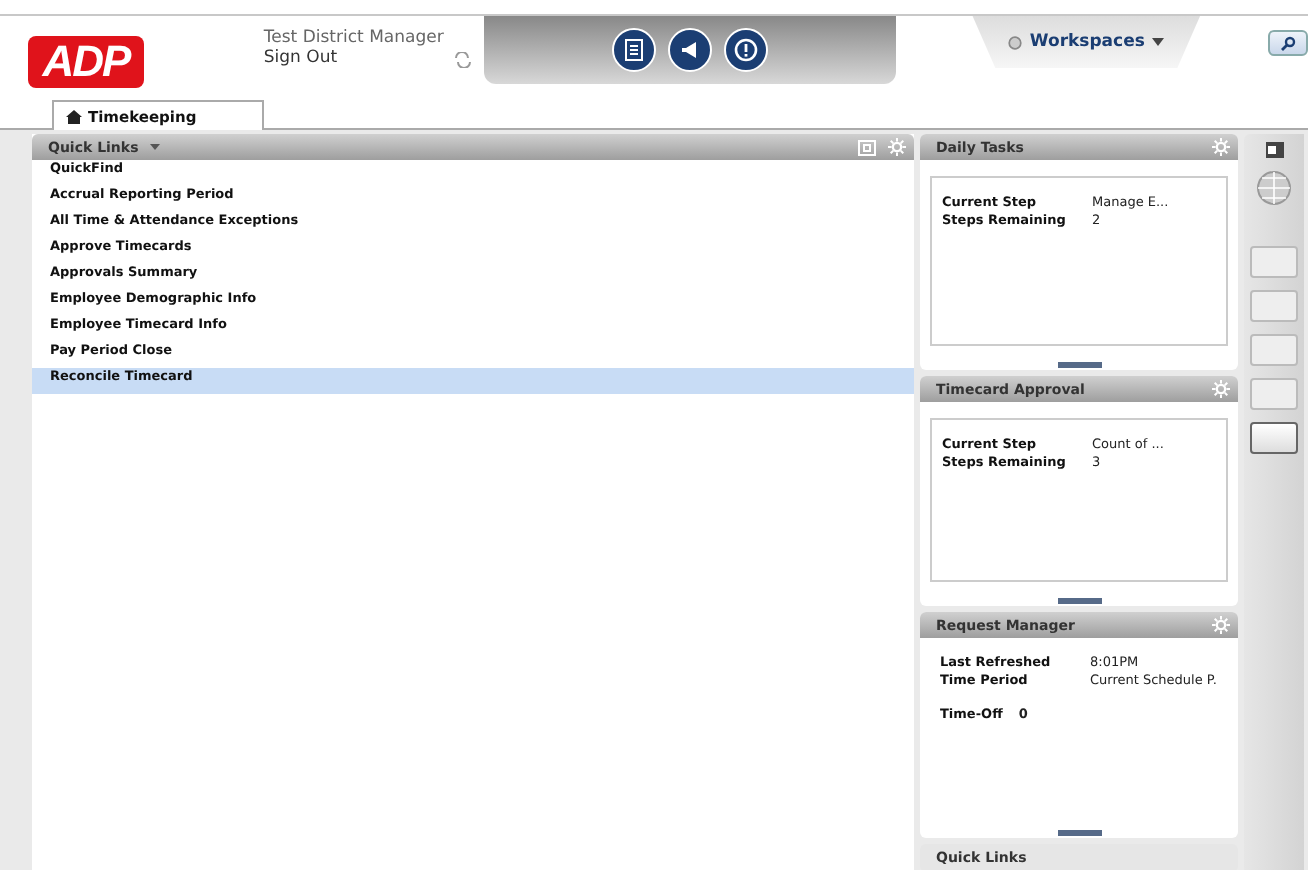 Image resolution: width=1308 pixels, height=870 pixels. Describe the element at coordinates (1274, 188) in the screenshot. I see `globe-icon` at that location.